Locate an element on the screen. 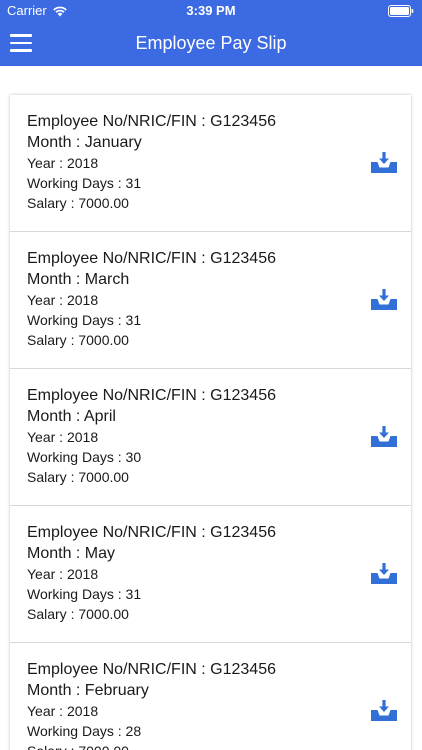  payslip-month: Month : February is located at coordinates (88, 690).